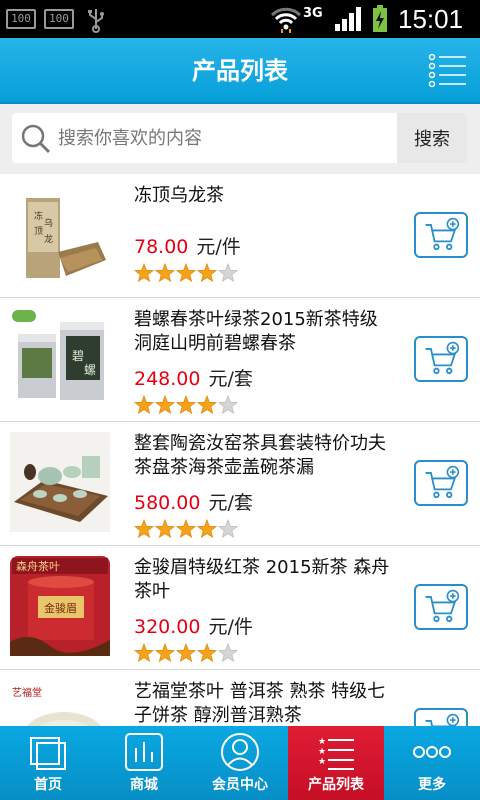 The width and height of the screenshot is (480, 800). What do you see at coordinates (223, 138) in the screenshot?
I see `search-input` at bounding box center [223, 138].